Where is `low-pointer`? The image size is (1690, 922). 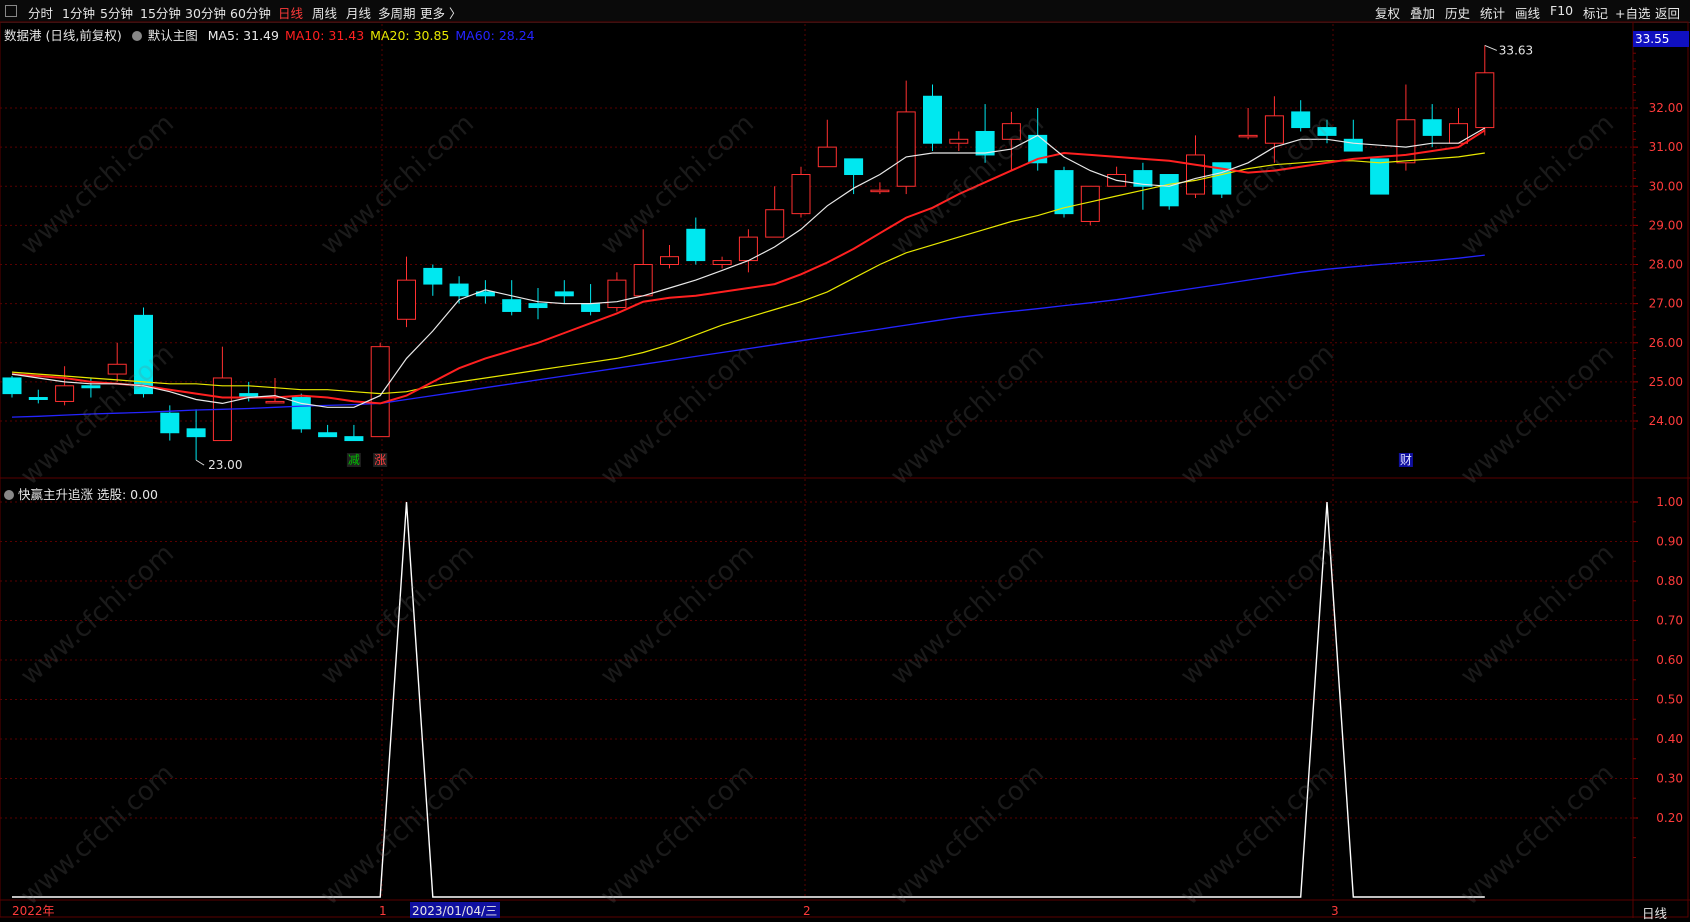 low-pointer is located at coordinates (200, 462).